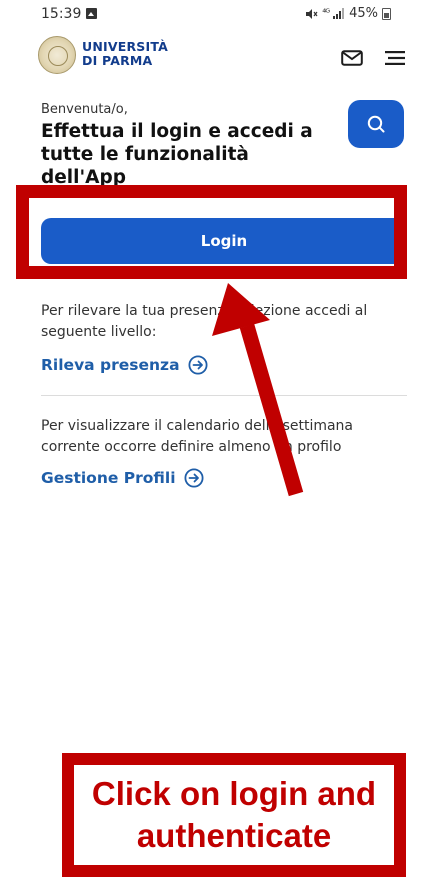 Image resolution: width=421 pixels, height=887 pixels. I want to click on mute-icon, so click(312, 13).